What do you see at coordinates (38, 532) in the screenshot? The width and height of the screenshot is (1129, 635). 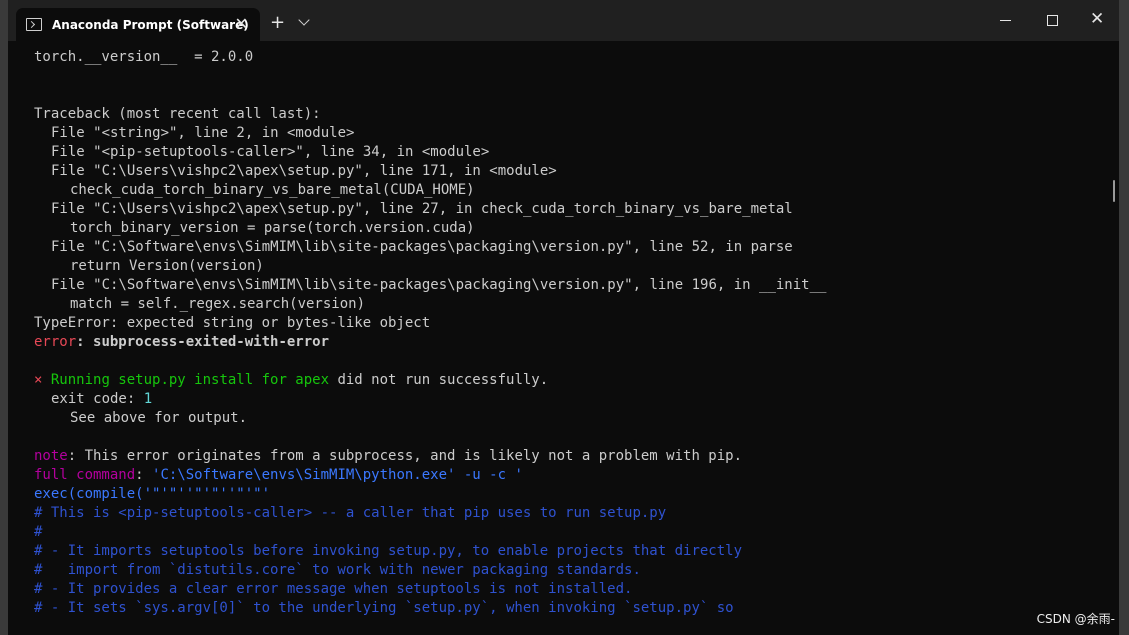 I see `console-line-comment: #` at bounding box center [38, 532].